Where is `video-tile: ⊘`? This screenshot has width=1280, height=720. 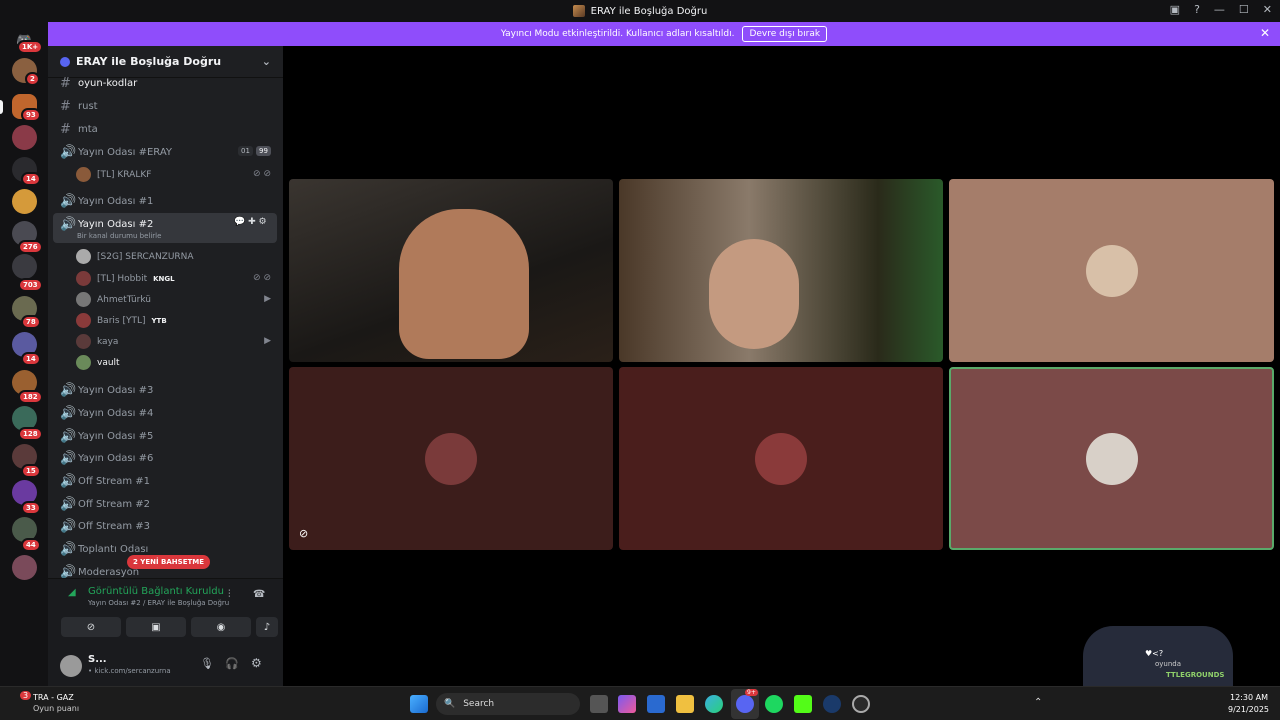 video-tile: ⊘ is located at coordinates (451, 458).